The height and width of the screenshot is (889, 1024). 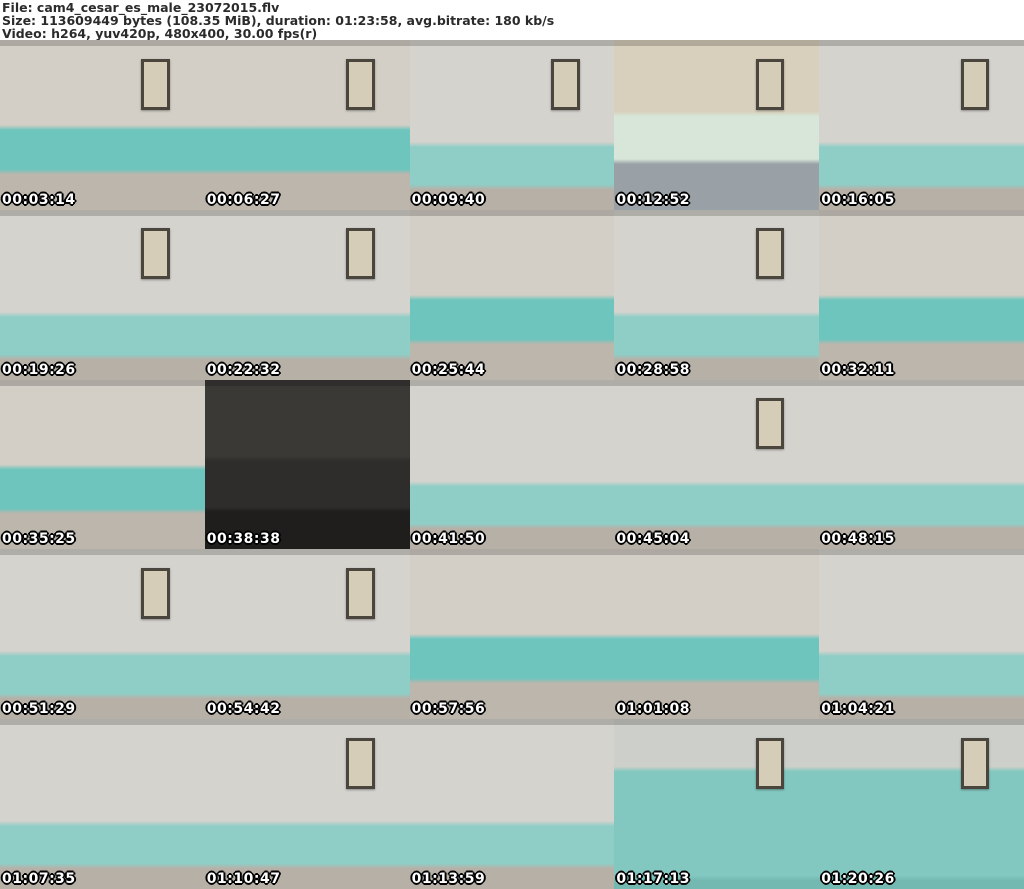 What do you see at coordinates (102, 464) in the screenshot?
I see `video-thumbnail: 00:35:25` at bounding box center [102, 464].